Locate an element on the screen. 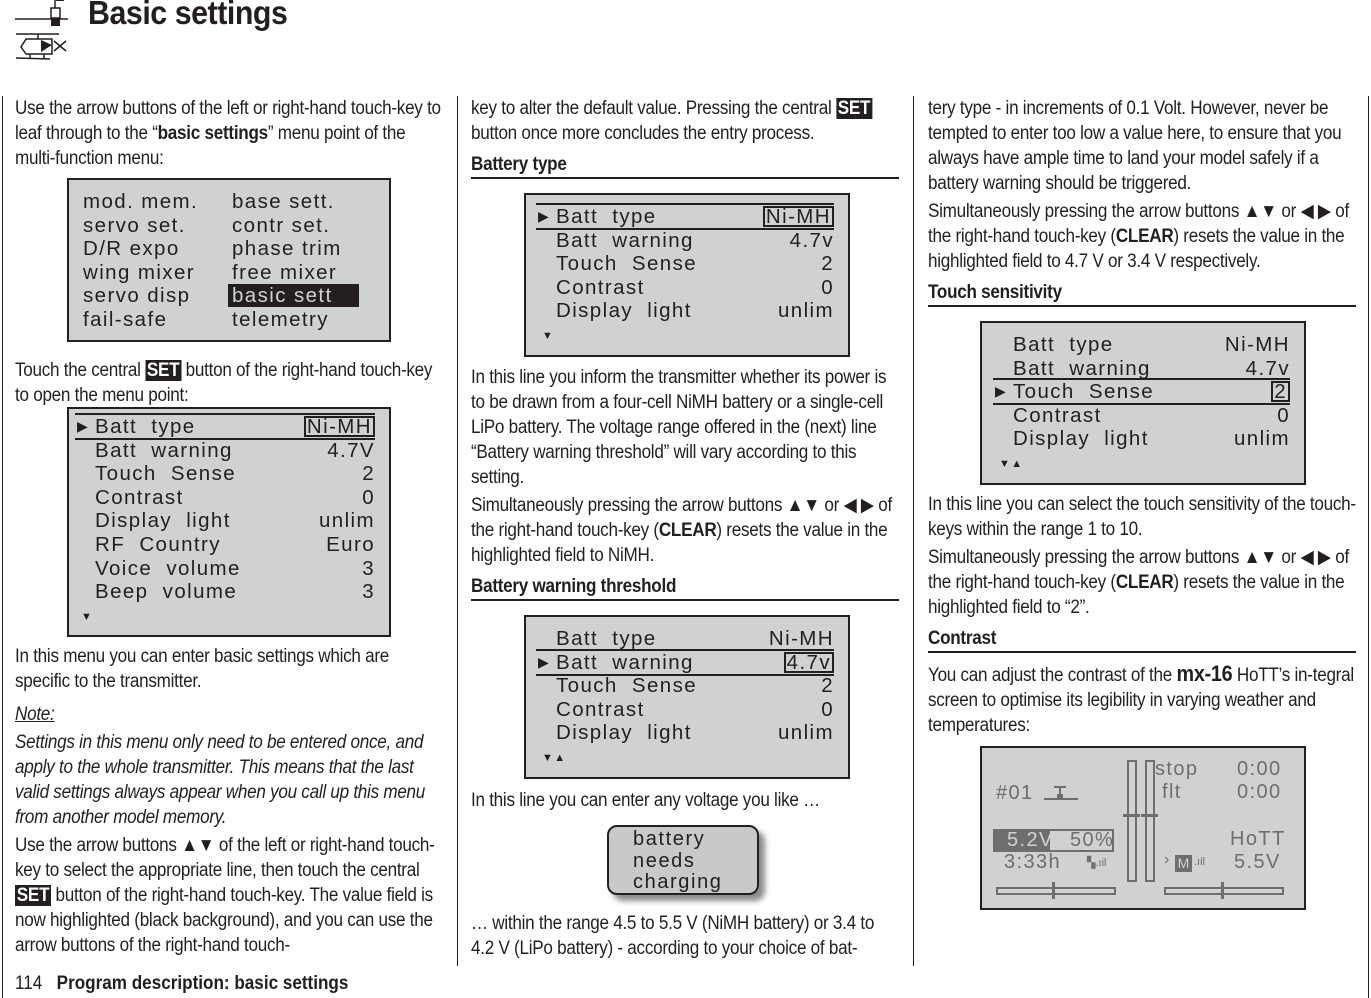 The height and width of the screenshot is (998, 1371). rx-voltage: 5.5V is located at coordinates (1257, 862).